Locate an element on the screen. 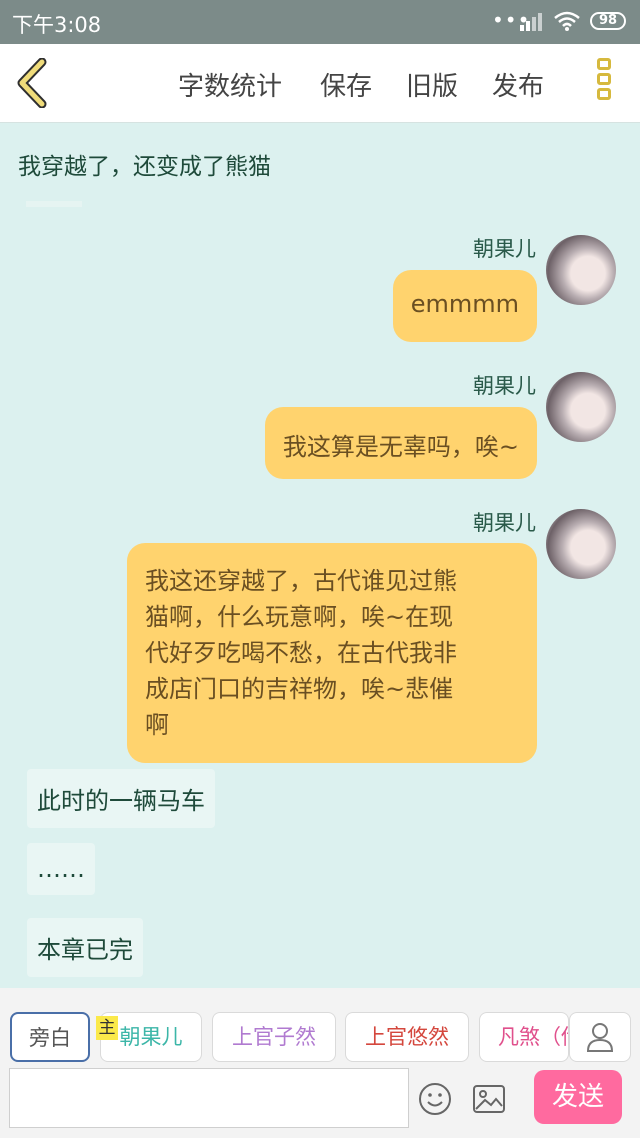 This screenshot has height=1138, width=640. old-version-button: 旧版 is located at coordinates (432, 84).